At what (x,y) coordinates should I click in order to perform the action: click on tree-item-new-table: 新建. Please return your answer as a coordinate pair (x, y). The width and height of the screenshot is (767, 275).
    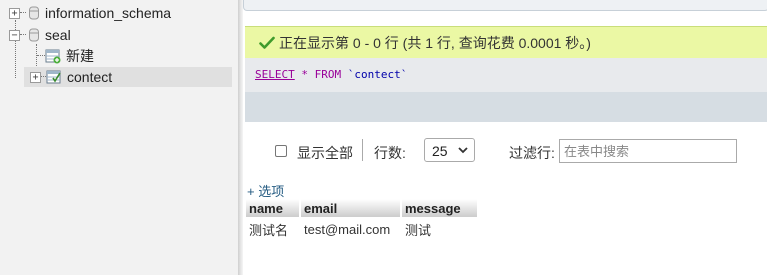
    Looking at the image, I should click on (65, 56).